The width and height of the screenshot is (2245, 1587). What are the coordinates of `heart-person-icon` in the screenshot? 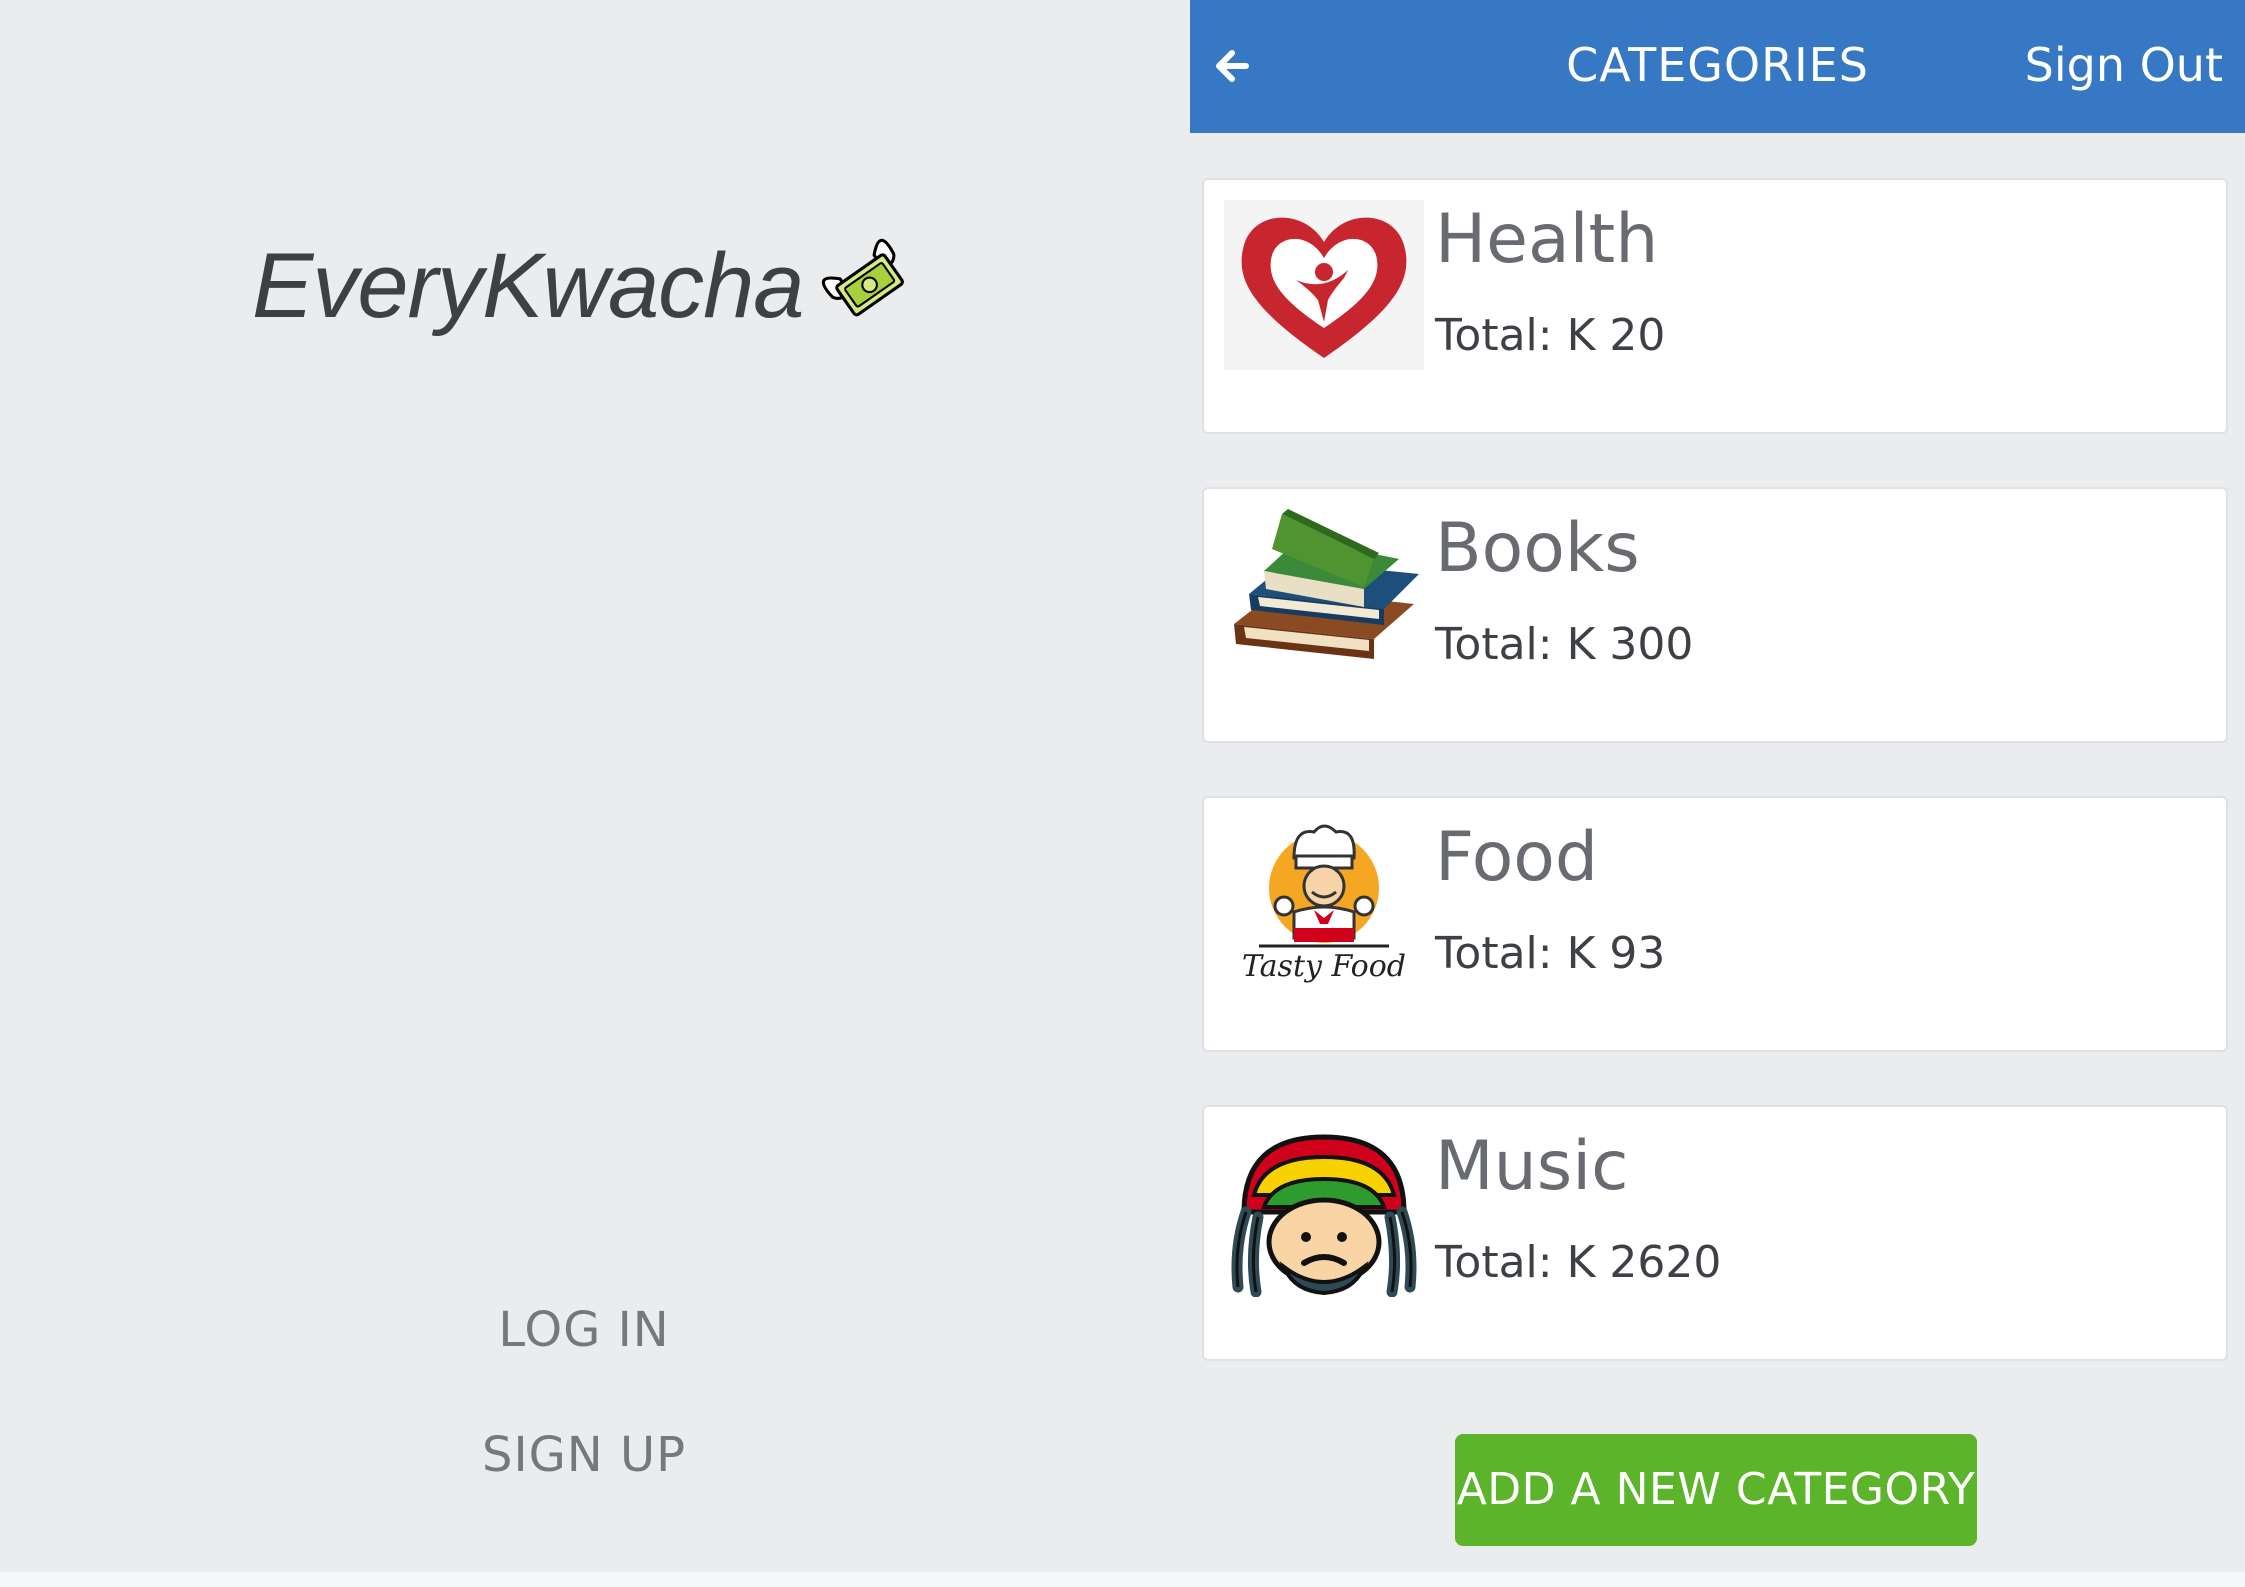 It's located at (1324, 285).